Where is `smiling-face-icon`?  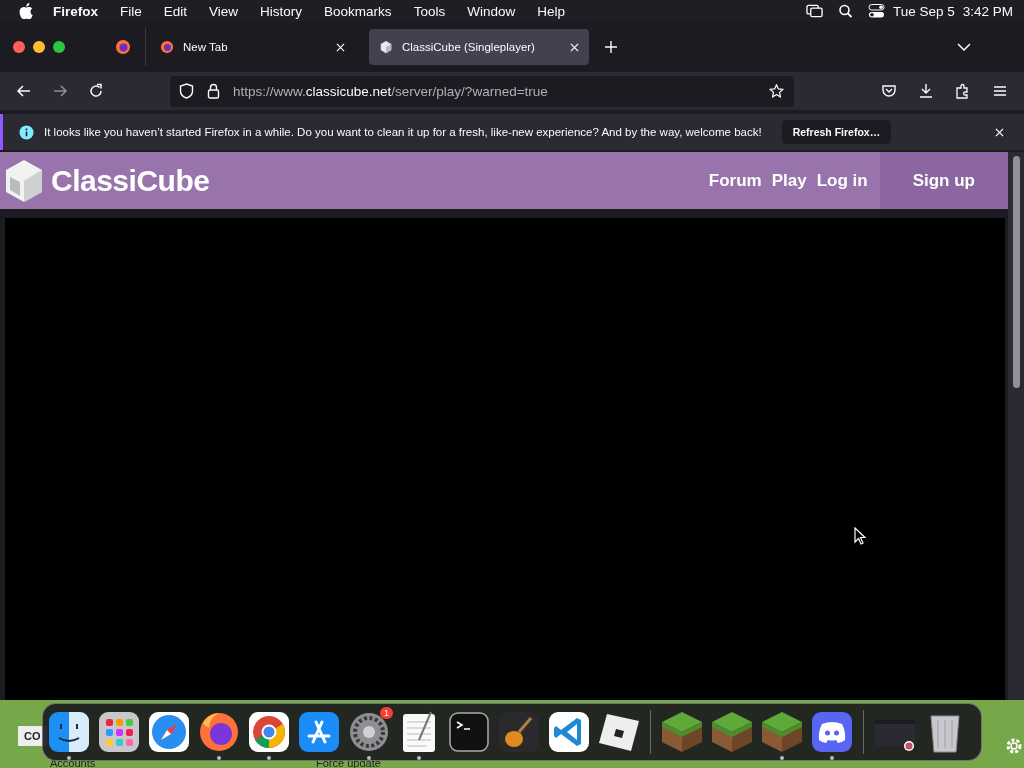 smiling-face-icon is located at coordinates (69, 732).